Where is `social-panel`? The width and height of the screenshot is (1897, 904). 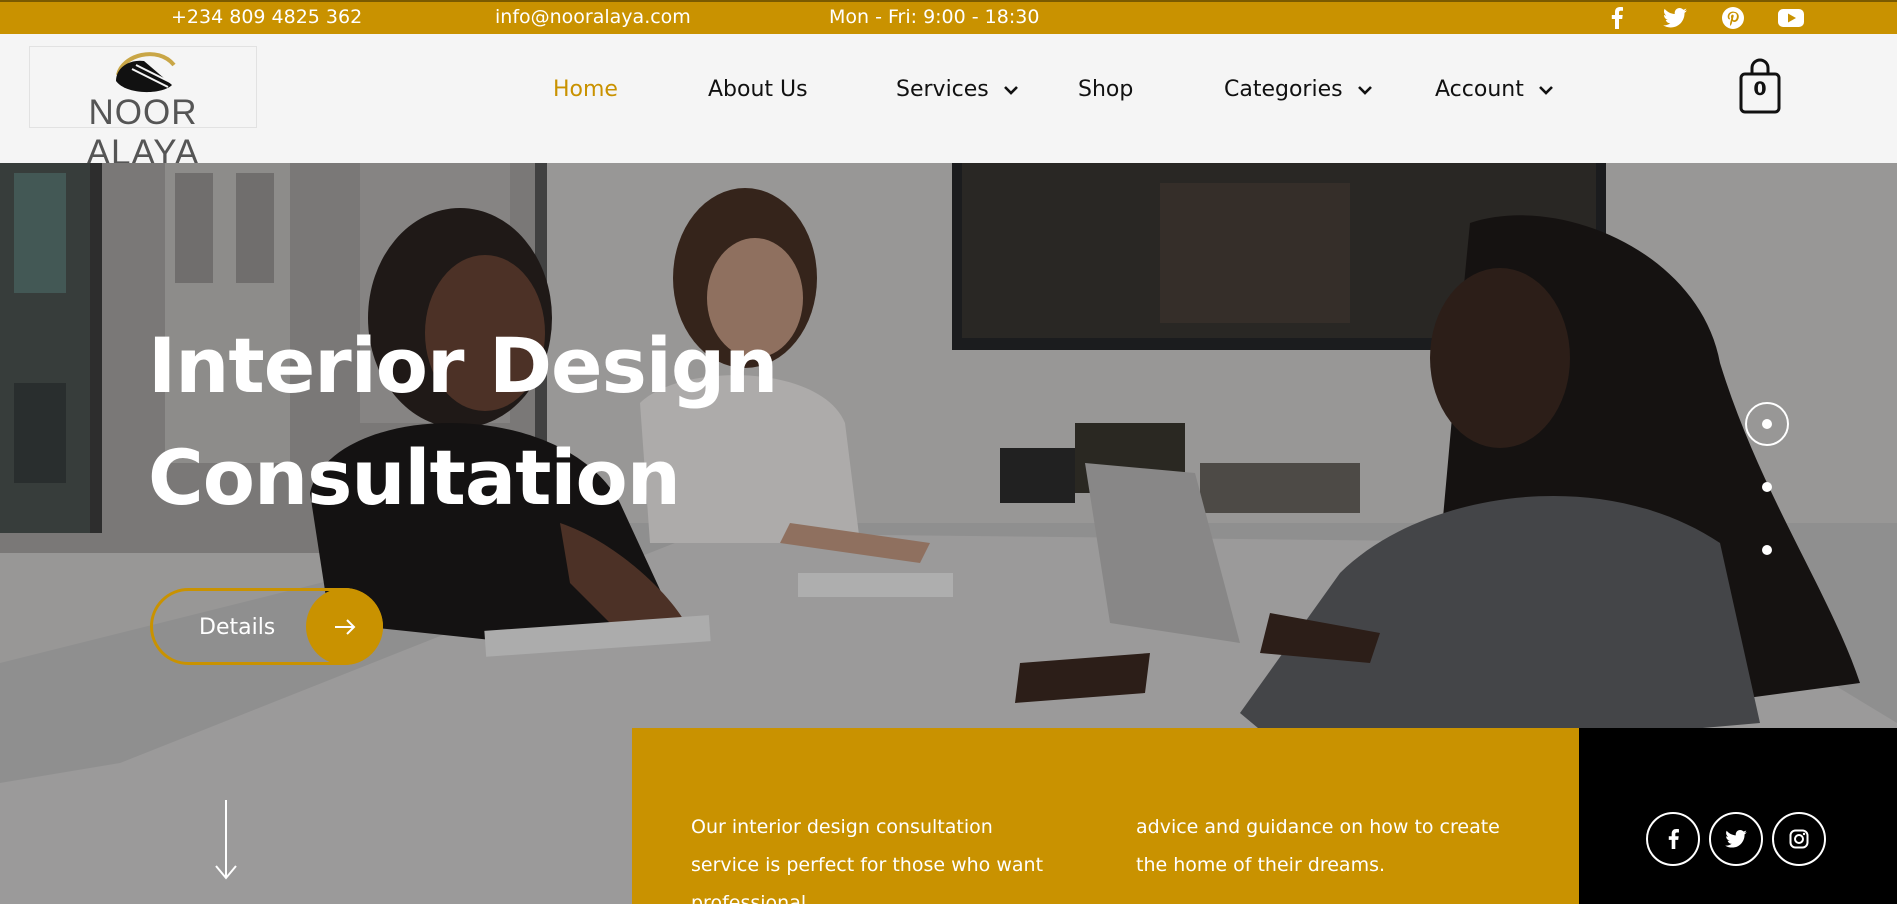 social-panel is located at coordinates (1738, 816).